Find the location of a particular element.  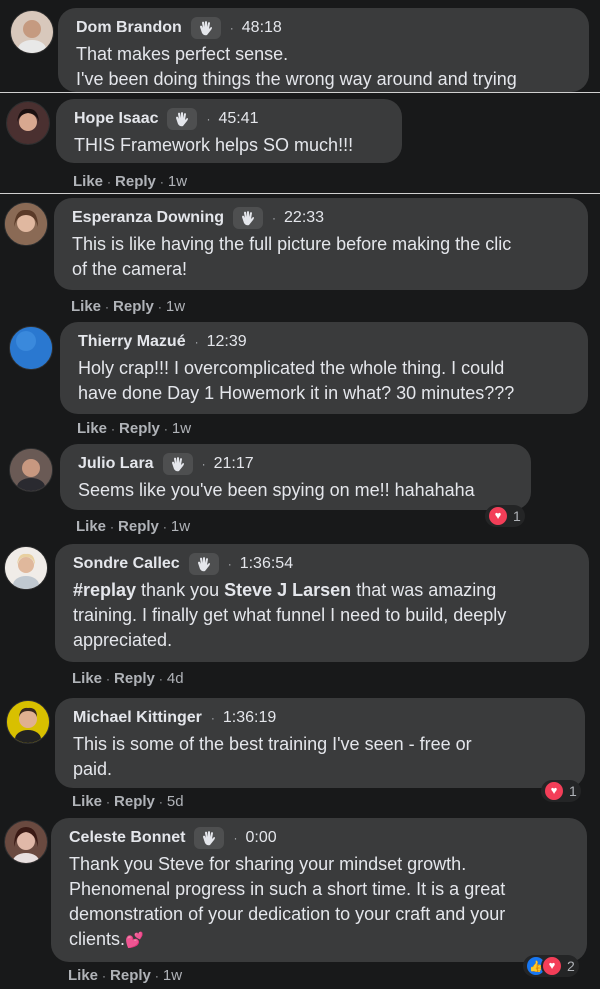

timestamp: 45:41 is located at coordinates (238, 119).